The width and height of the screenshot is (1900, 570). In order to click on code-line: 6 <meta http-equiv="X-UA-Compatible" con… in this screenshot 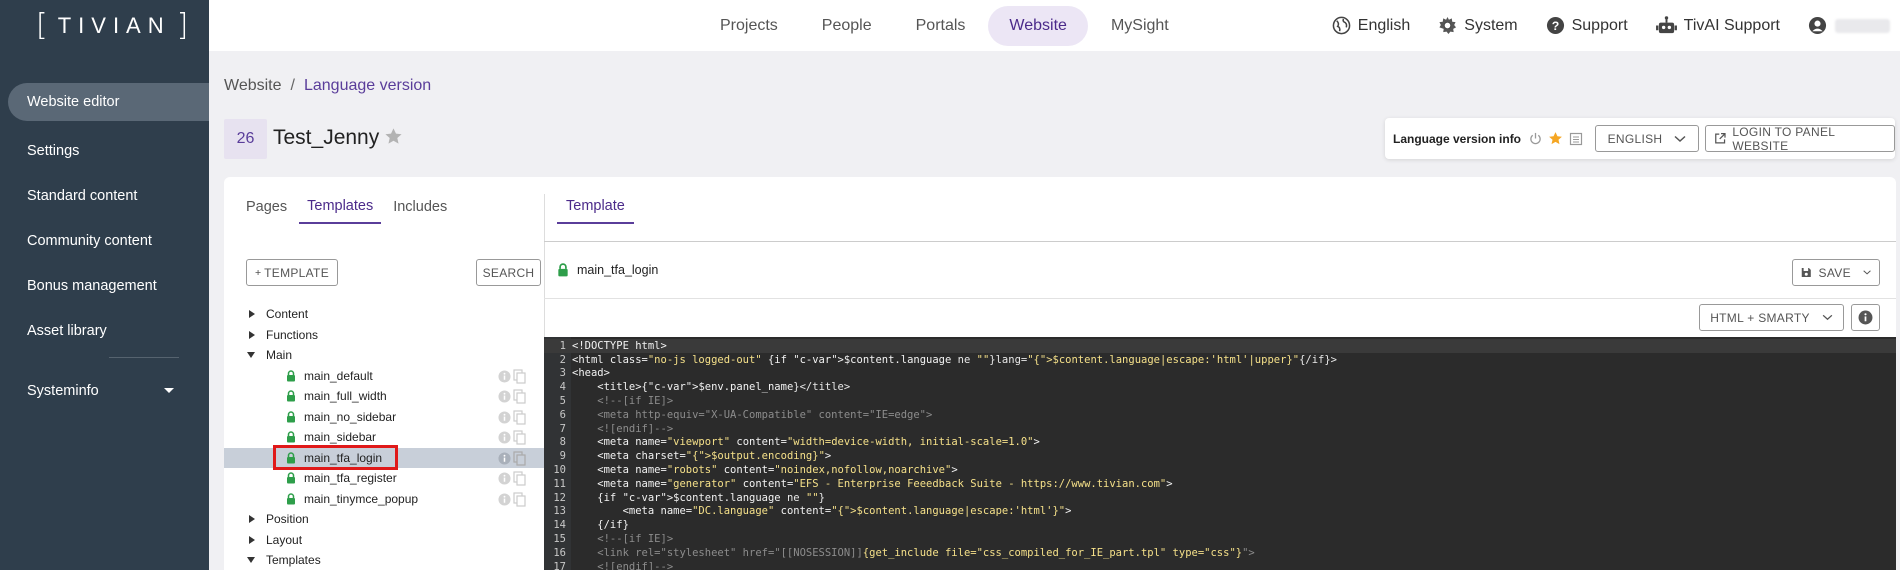, I will do `click(1220, 415)`.